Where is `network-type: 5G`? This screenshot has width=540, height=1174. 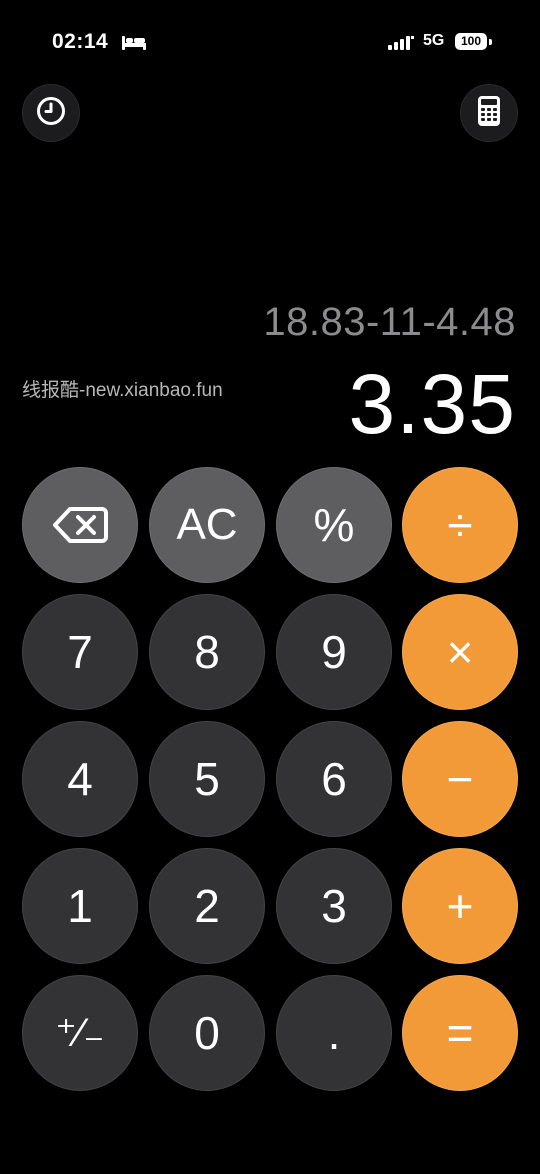 network-type: 5G is located at coordinates (434, 40).